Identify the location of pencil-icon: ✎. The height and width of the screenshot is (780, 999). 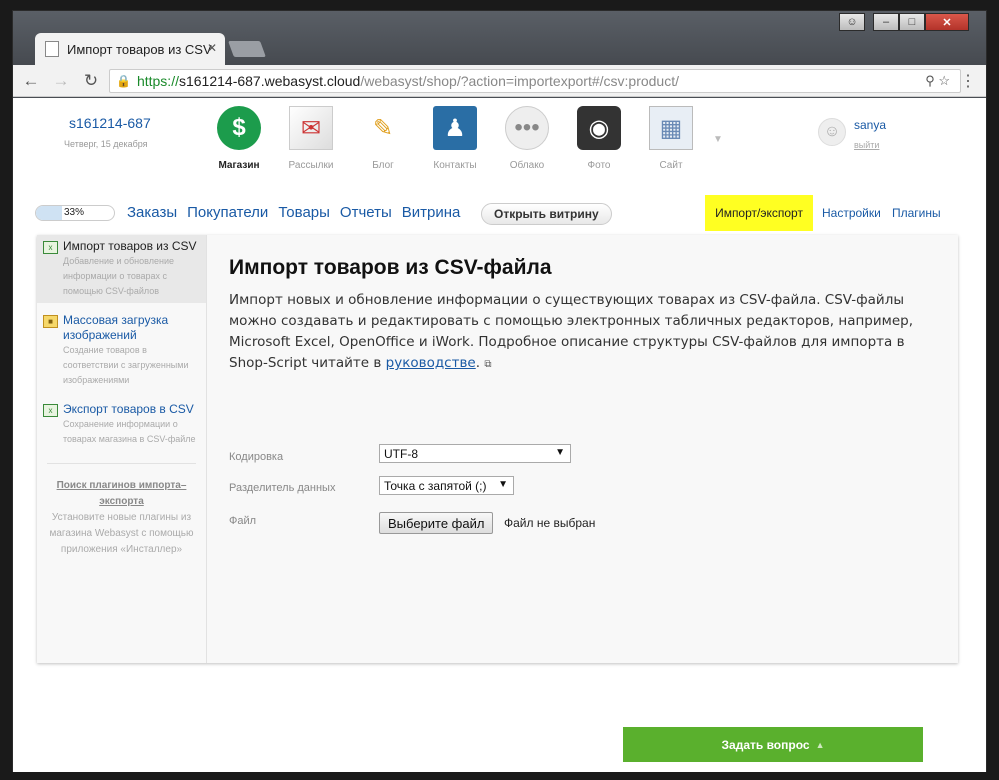
(383, 128).